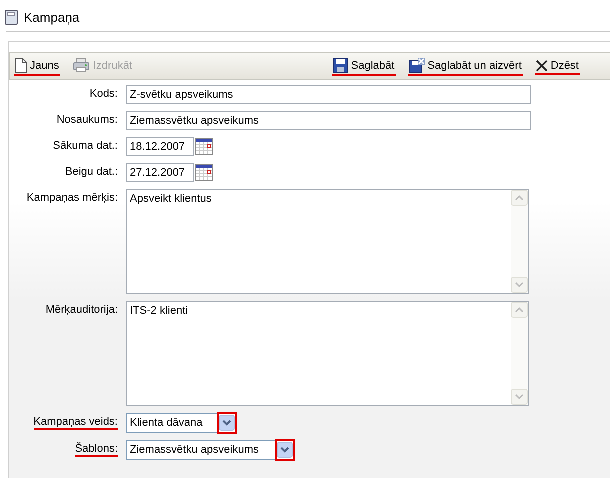 Image resolution: width=610 pixels, height=478 pixels. I want to click on field-label: Sākuma dat.:, so click(85, 146).